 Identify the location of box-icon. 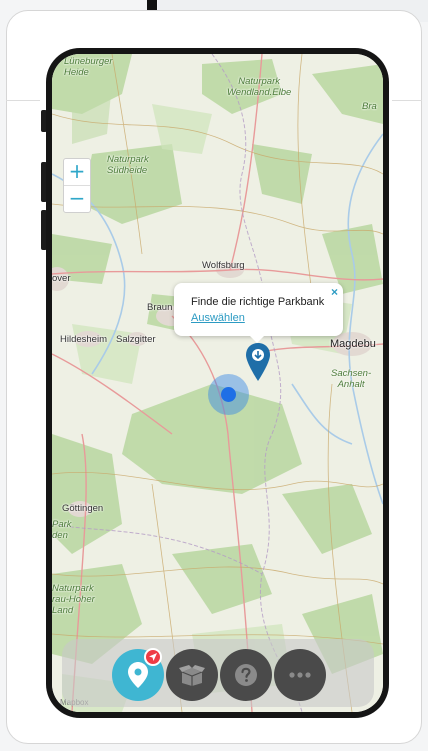
(192, 675).